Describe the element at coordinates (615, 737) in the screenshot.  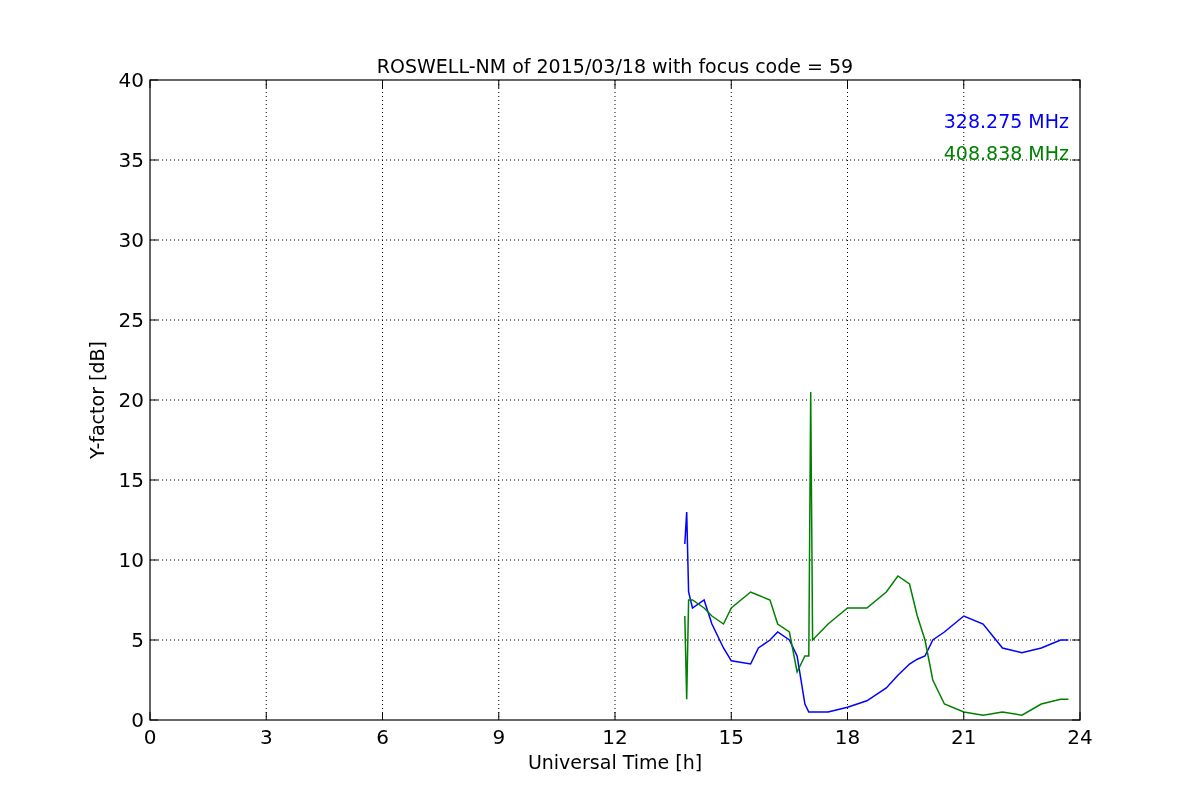
I see `tick-label: 12` at that location.